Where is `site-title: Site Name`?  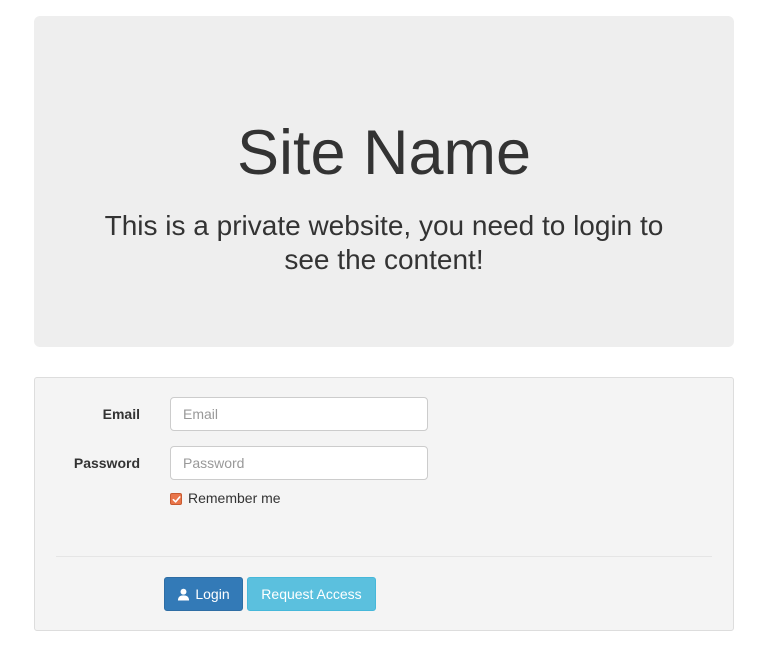 site-title: Site Name is located at coordinates (384, 153).